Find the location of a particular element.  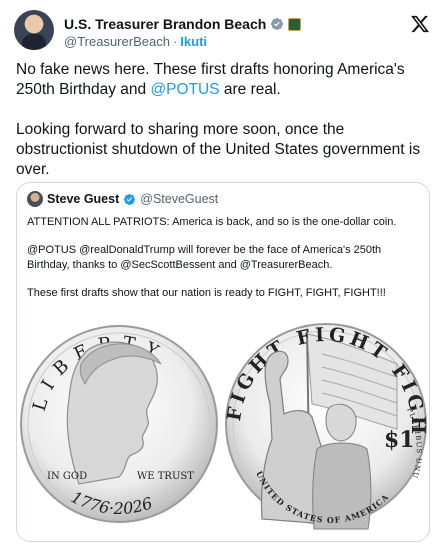

follow-button: Ikuti is located at coordinates (193, 41).